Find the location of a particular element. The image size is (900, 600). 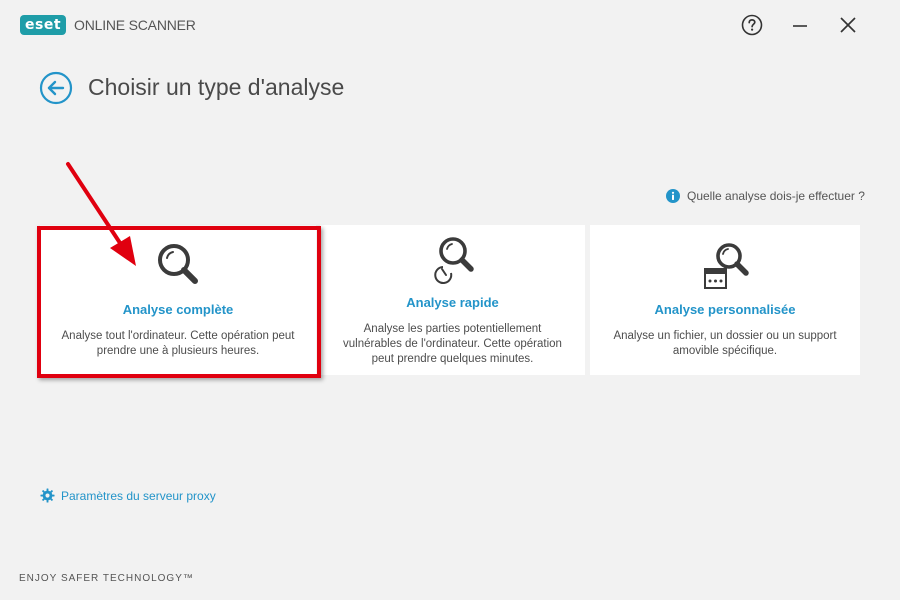

minimize-icon is located at coordinates (800, 26).